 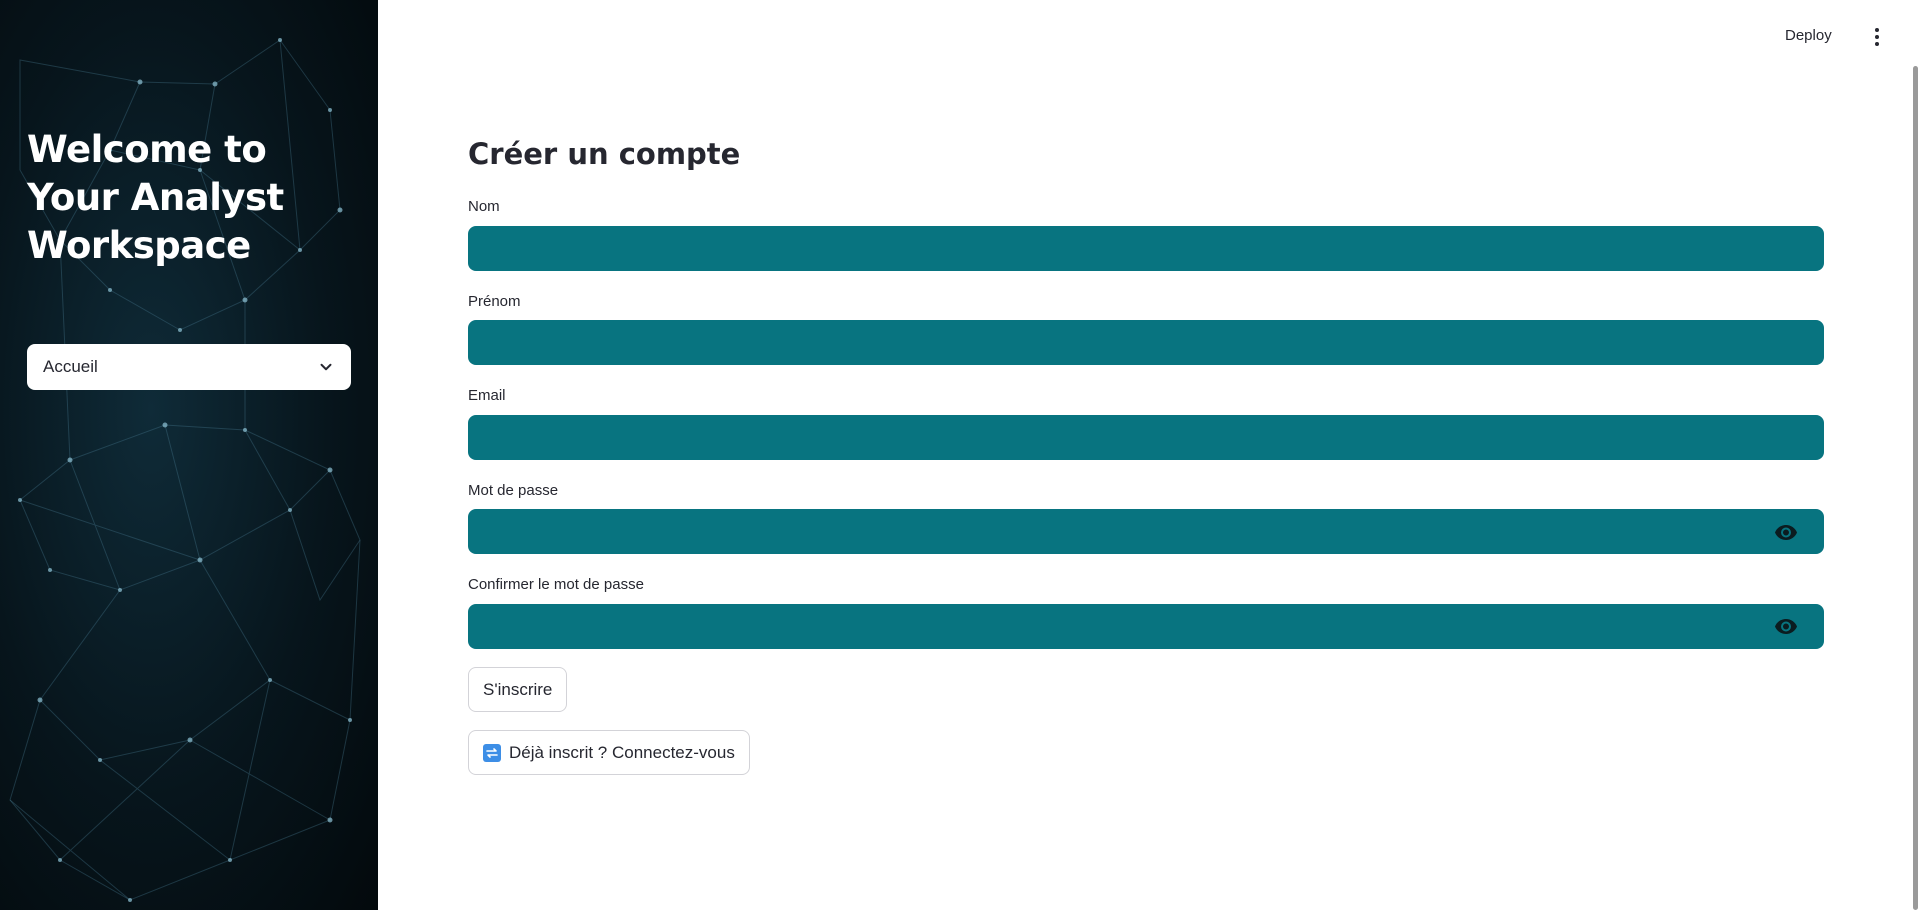 I want to click on kebab-menu-icon, so click(x=1877, y=39).